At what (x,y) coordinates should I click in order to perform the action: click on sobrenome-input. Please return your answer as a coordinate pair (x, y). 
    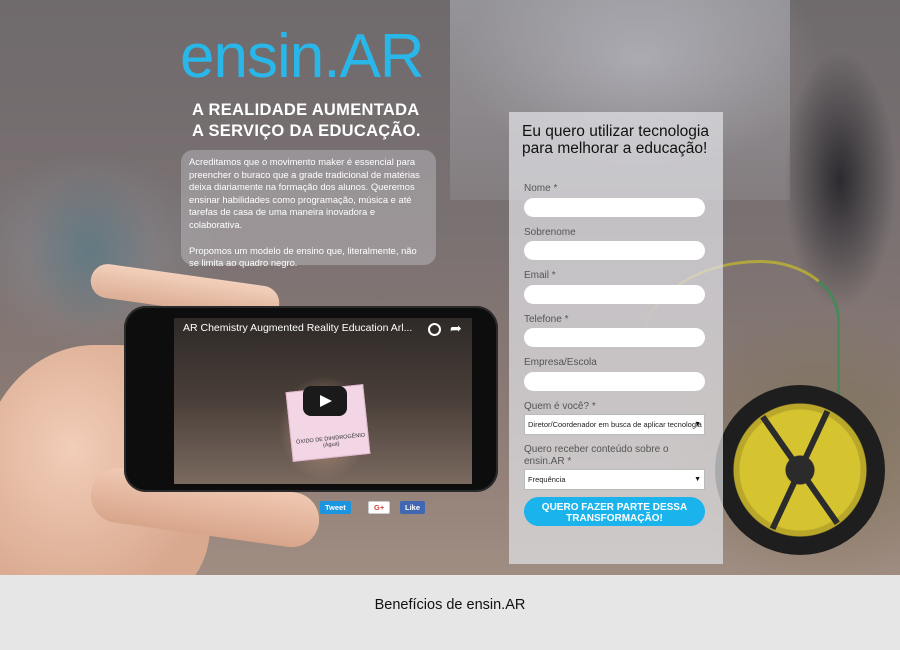
    Looking at the image, I should click on (614, 250).